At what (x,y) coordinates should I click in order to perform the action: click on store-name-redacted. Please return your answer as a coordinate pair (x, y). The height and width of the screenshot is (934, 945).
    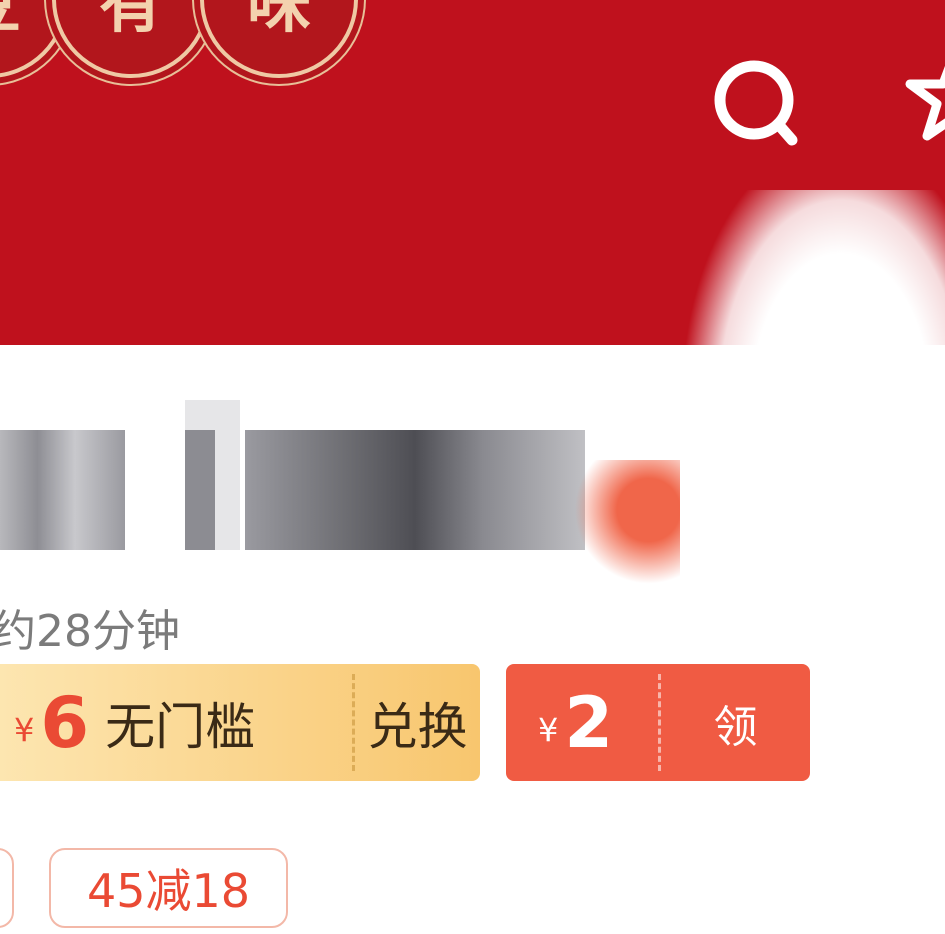
    Looking at the image, I should click on (340, 492).